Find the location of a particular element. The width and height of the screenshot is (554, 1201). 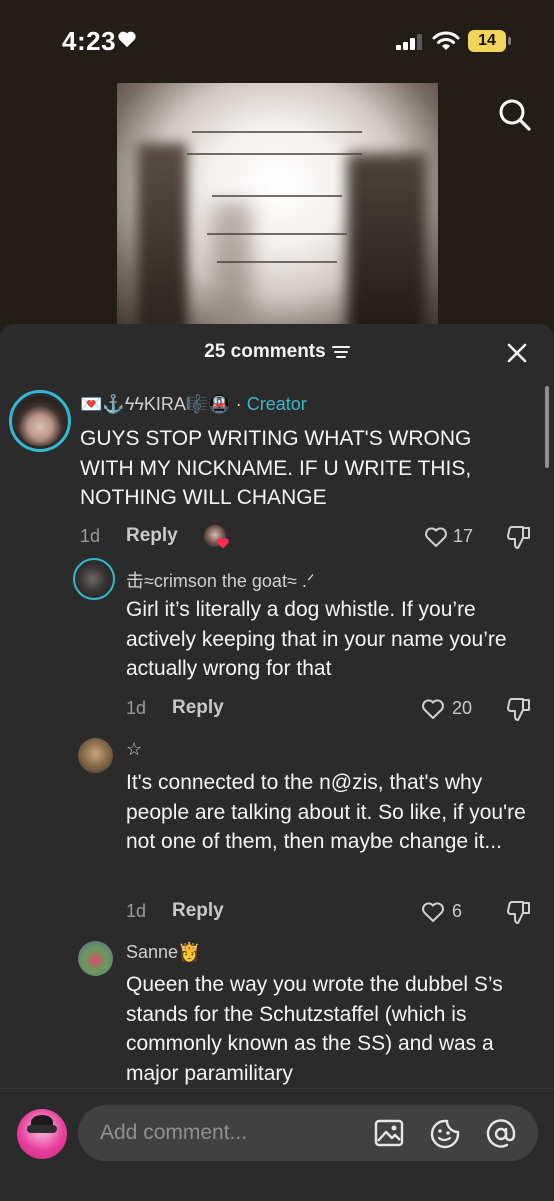

close-icon is located at coordinates (517, 353).